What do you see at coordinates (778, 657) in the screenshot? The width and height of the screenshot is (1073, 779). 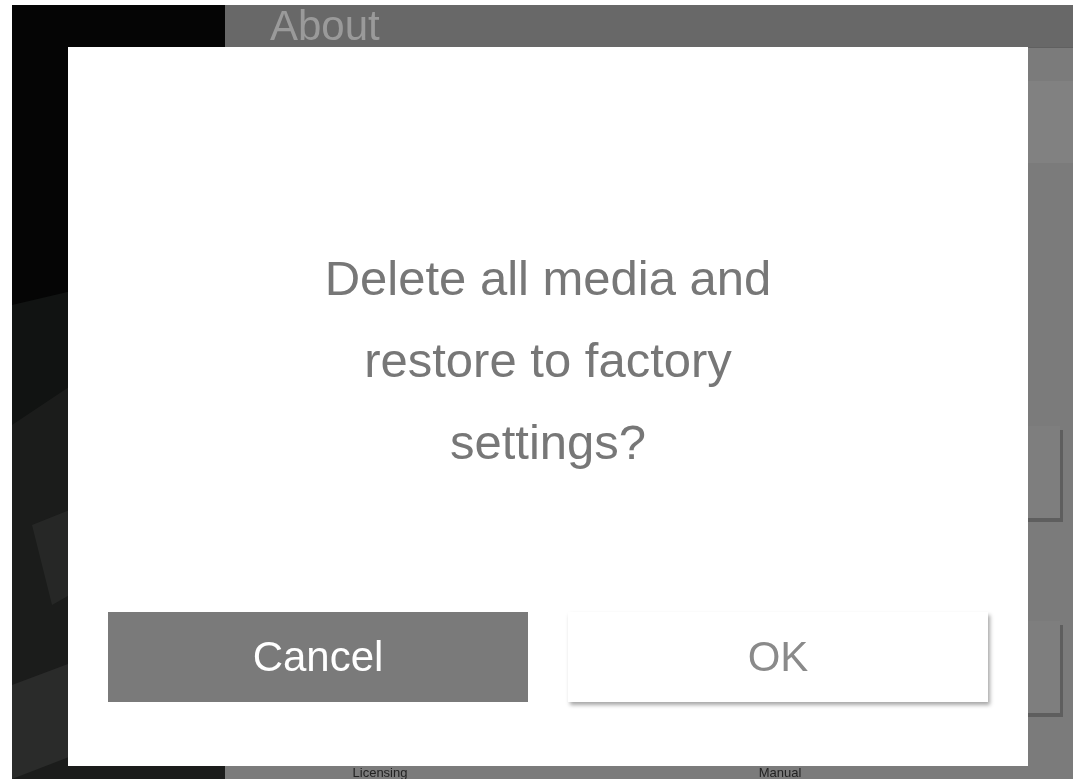 I see `ok-button: OK` at bounding box center [778, 657].